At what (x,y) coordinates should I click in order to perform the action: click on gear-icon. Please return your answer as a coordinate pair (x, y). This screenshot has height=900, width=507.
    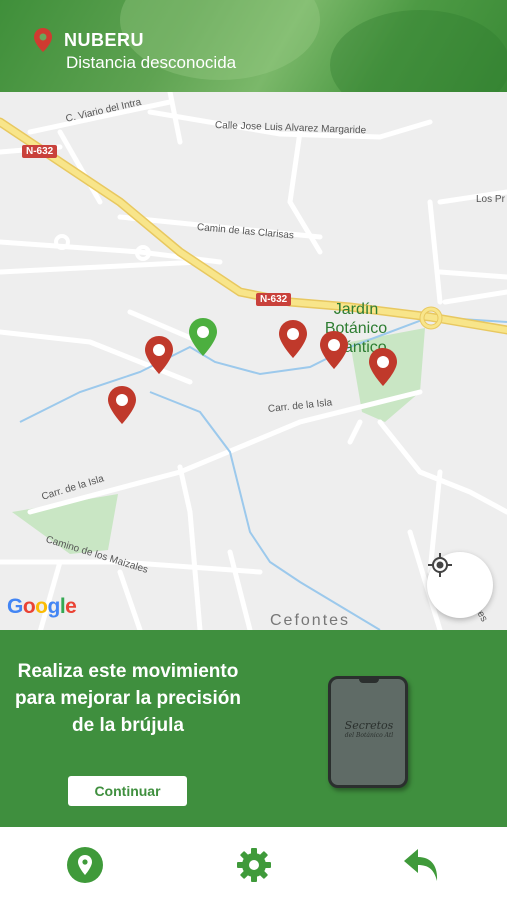
    Looking at the image, I should click on (254, 865).